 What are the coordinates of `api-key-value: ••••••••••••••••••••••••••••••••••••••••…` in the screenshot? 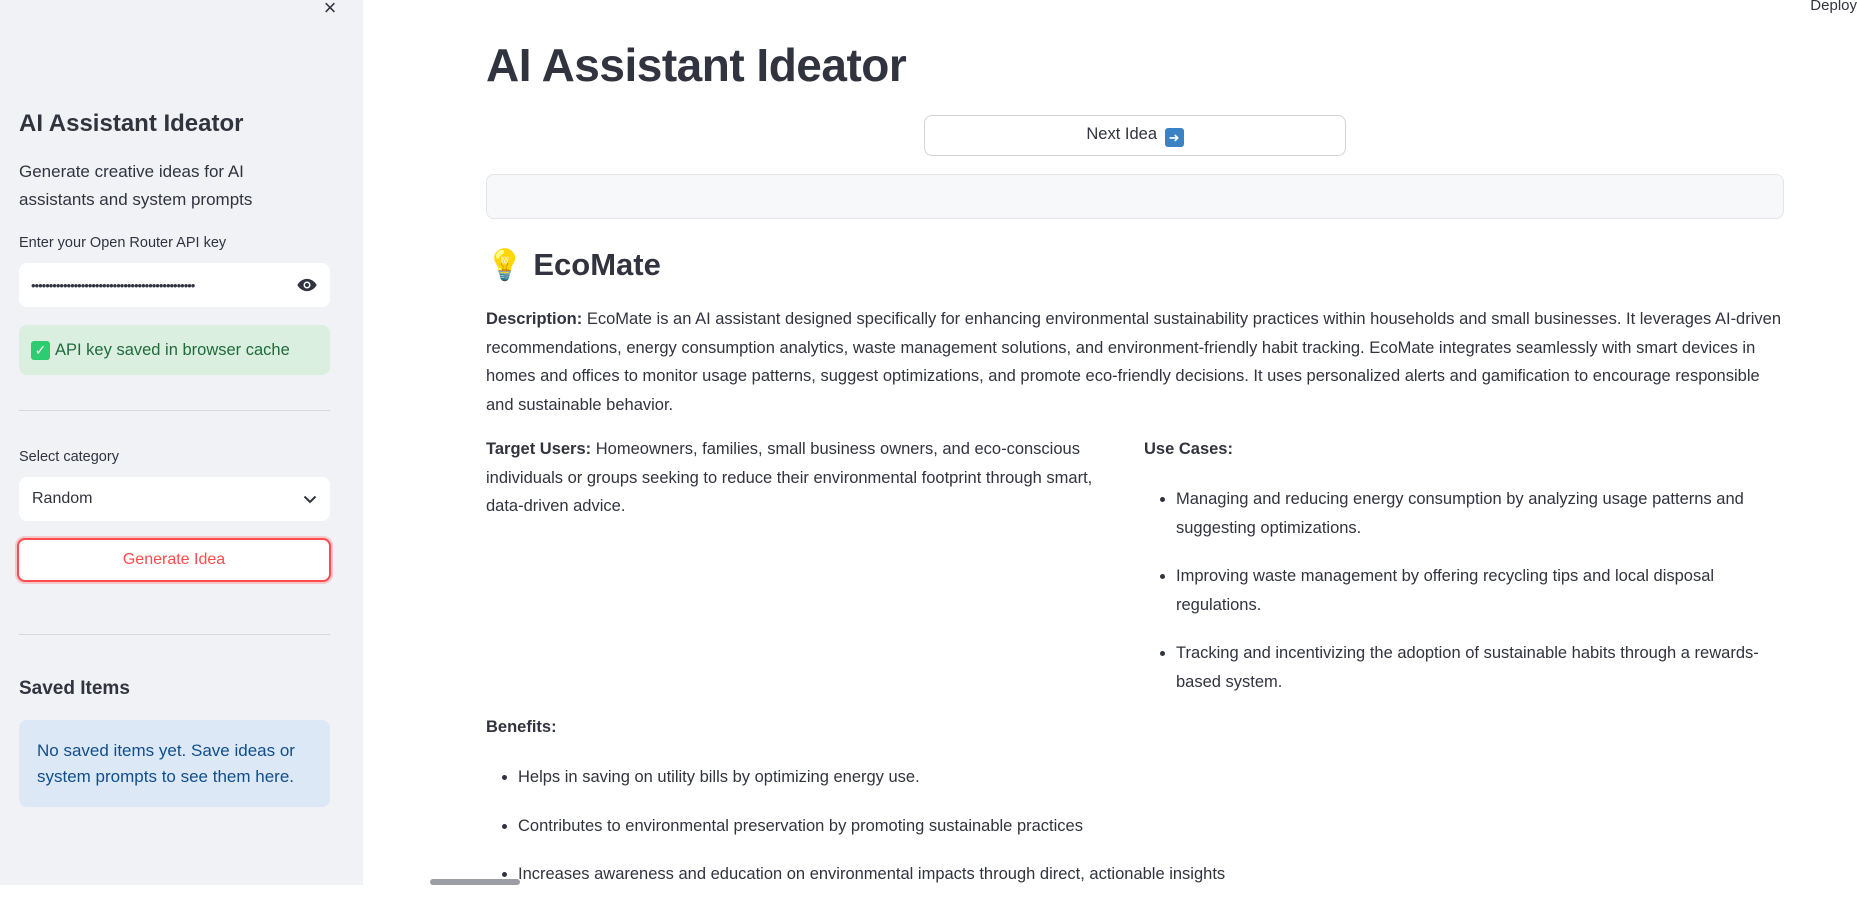 It's located at (158, 285).